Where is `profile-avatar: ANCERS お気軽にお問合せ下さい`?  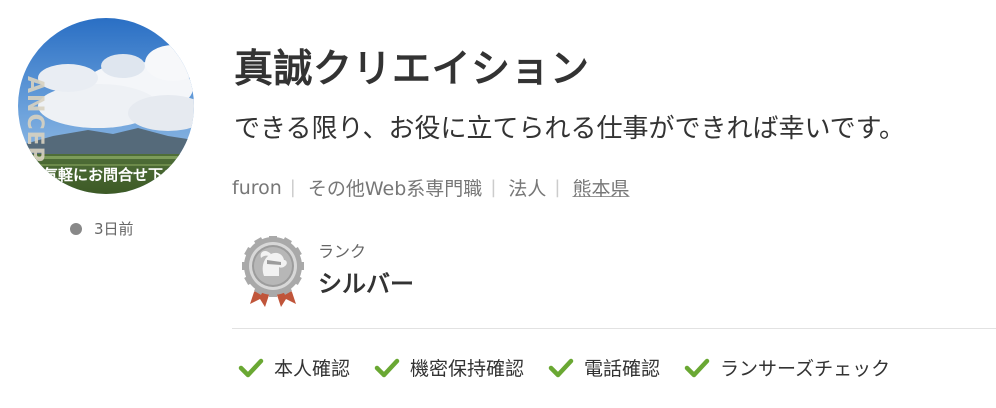 profile-avatar: ANCERS お気軽にお問合せ下さい is located at coordinates (106, 106).